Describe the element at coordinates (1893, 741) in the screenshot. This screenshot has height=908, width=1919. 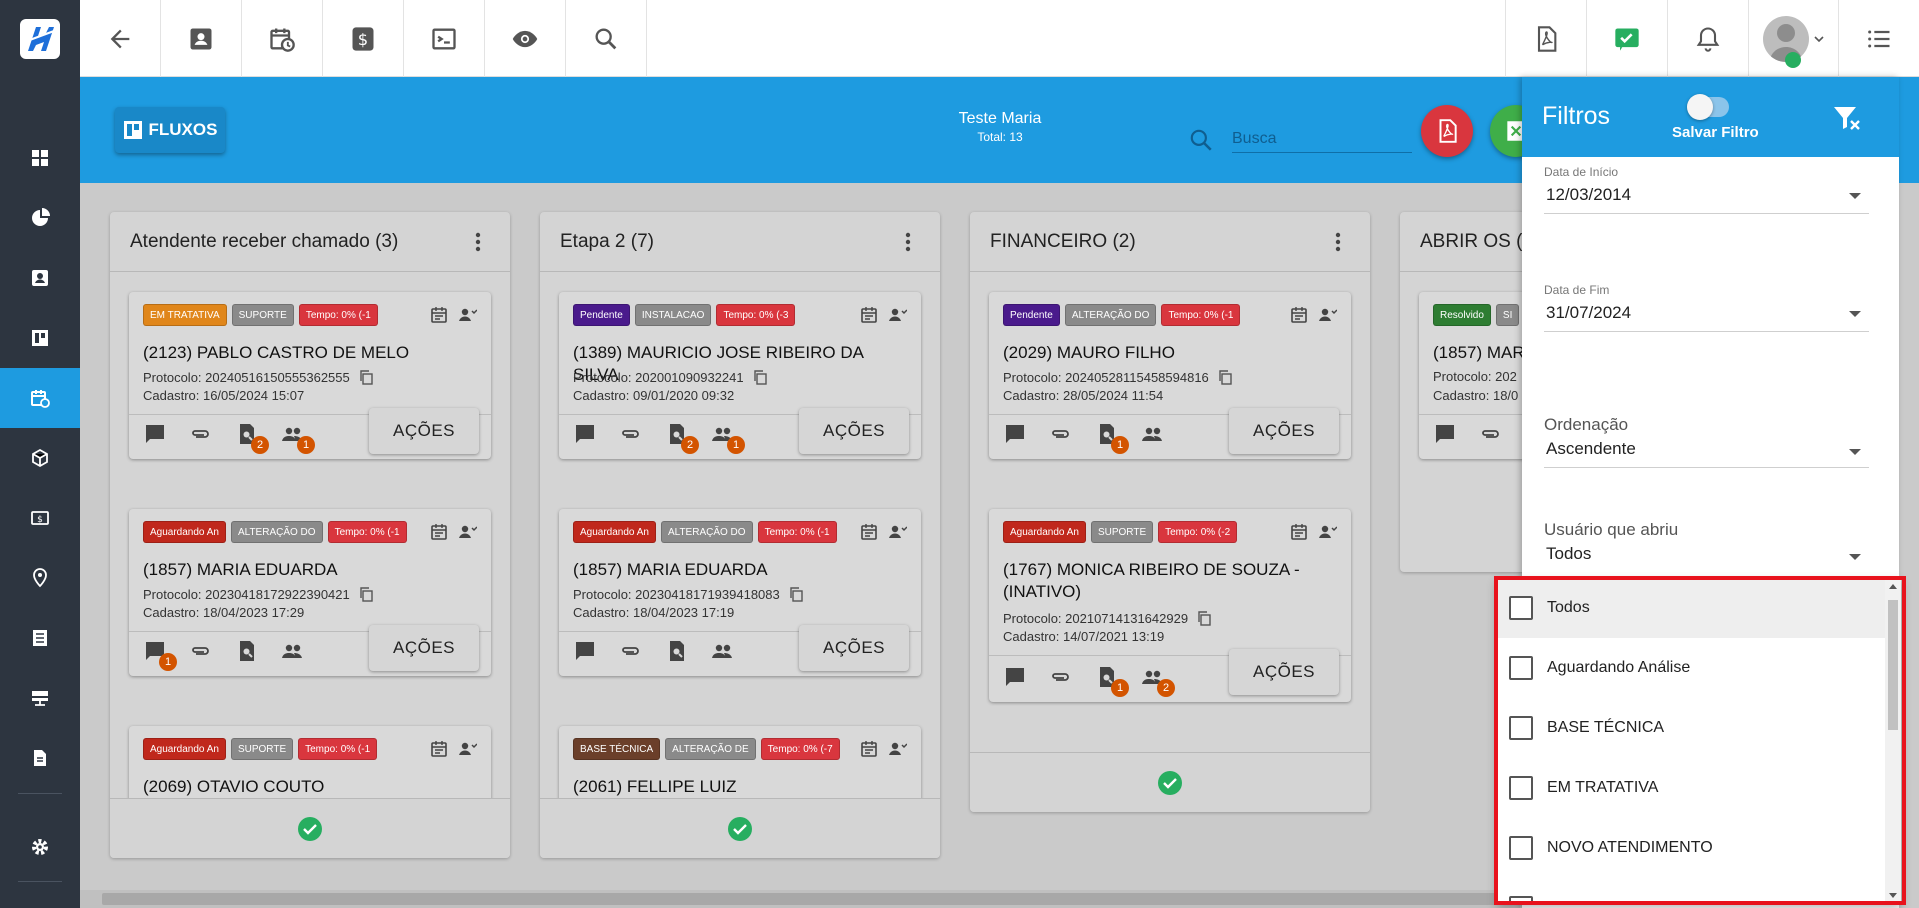
I see `dropdown-scrollbar` at that location.